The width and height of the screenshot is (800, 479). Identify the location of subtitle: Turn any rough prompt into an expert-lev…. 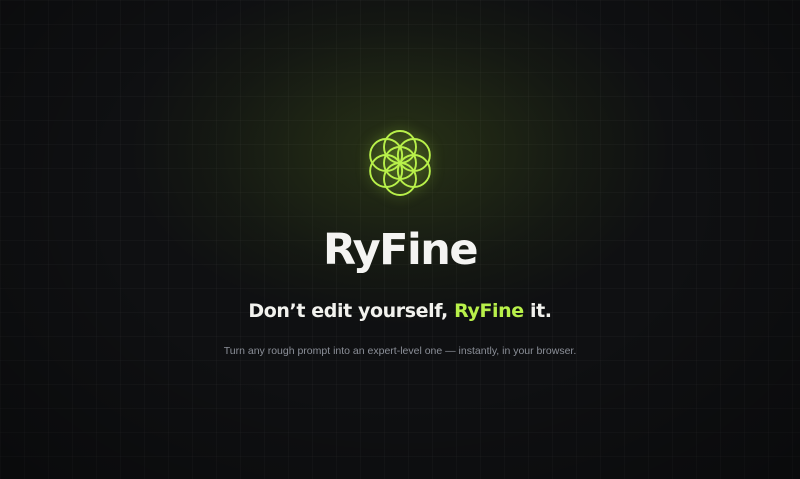
(400, 351).